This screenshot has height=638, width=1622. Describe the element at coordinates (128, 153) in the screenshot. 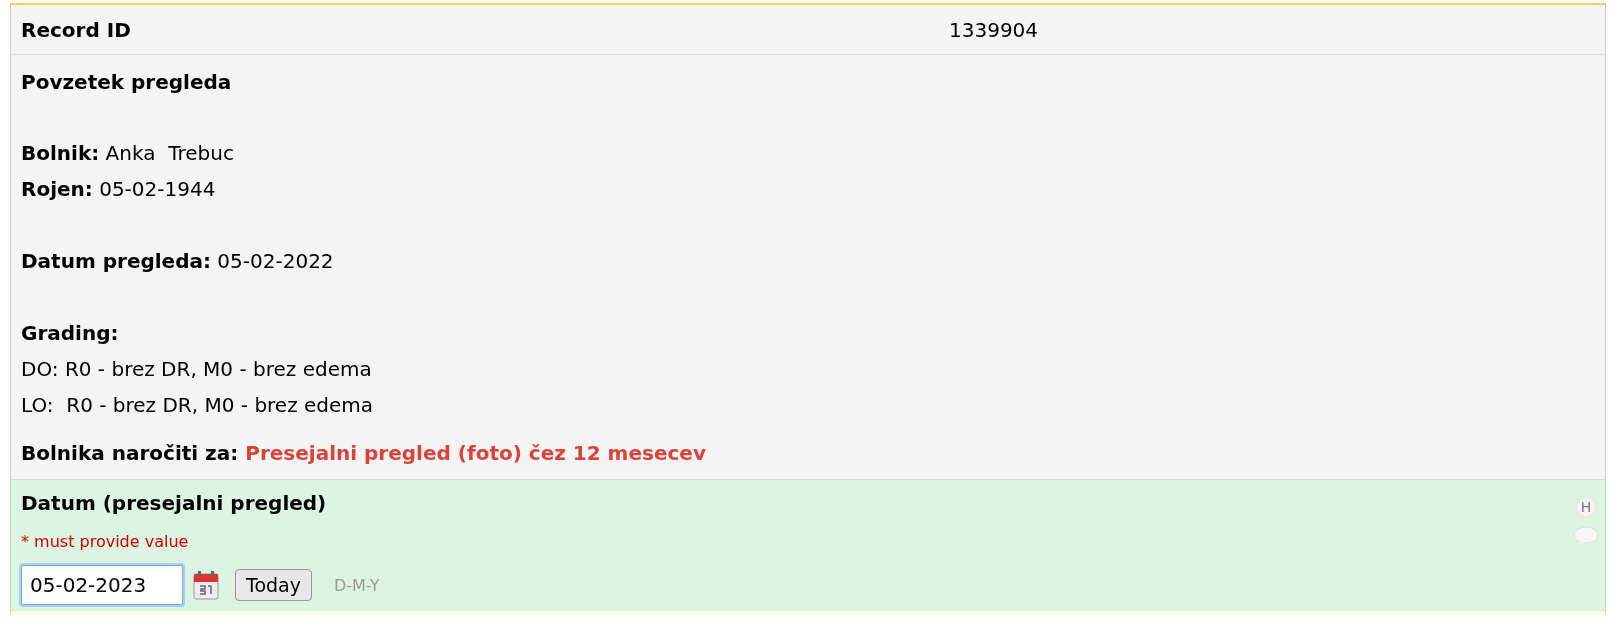

I see `summary-line: Bolnik: Anka Trebuc` at that location.